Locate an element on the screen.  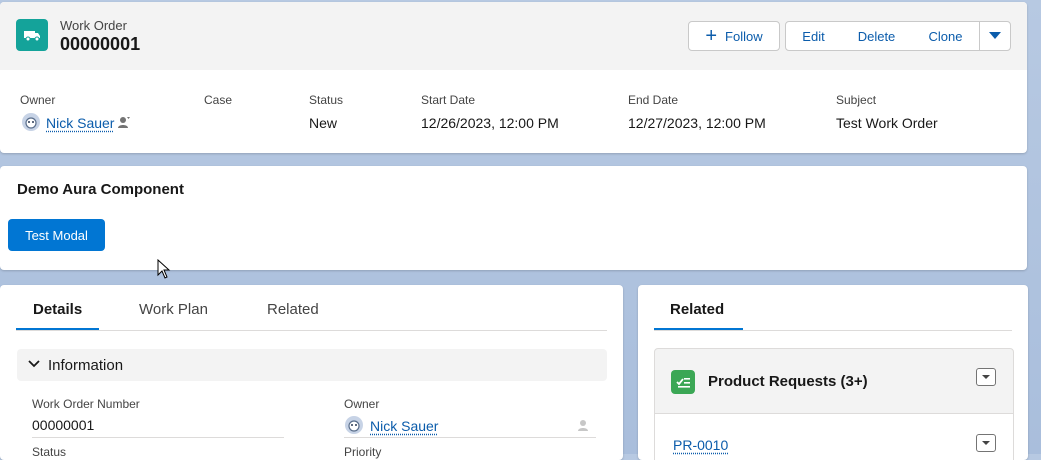
delete-button: Delete is located at coordinates (877, 36).